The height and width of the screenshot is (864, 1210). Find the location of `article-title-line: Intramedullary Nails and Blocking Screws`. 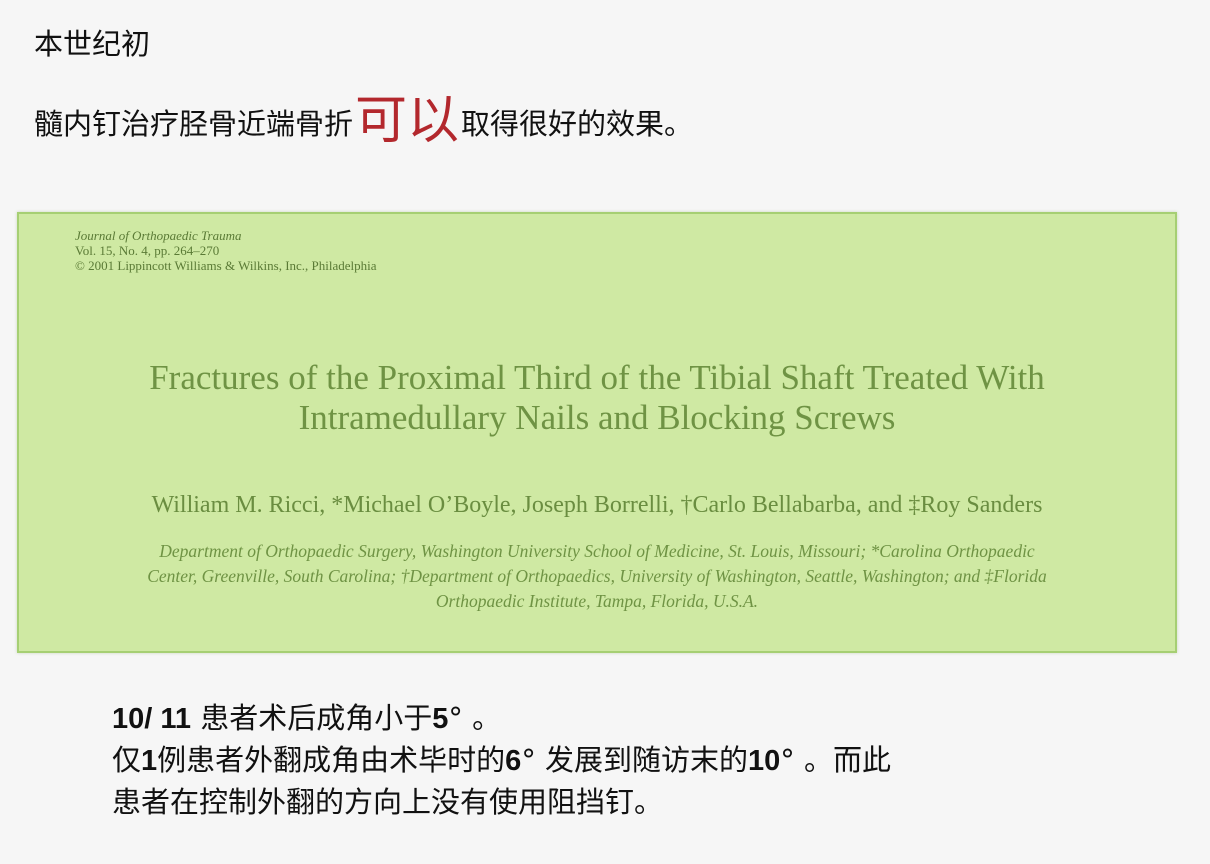

article-title-line: Intramedullary Nails and Blocking Screws is located at coordinates (597, 417).